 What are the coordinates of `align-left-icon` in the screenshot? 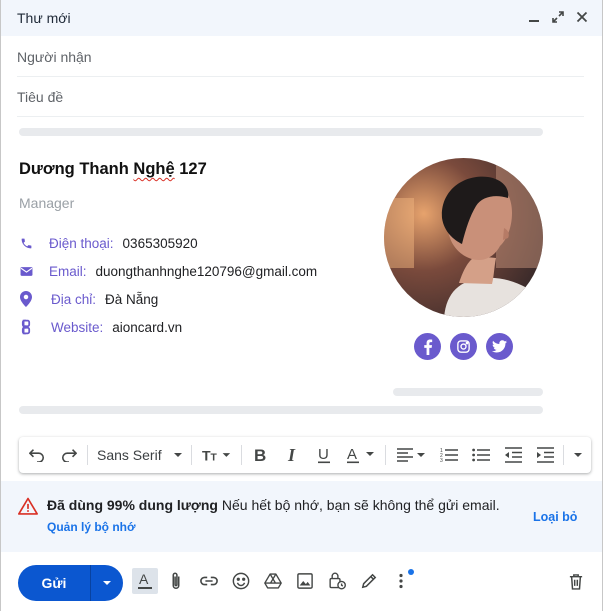 It's located at (411, 455).